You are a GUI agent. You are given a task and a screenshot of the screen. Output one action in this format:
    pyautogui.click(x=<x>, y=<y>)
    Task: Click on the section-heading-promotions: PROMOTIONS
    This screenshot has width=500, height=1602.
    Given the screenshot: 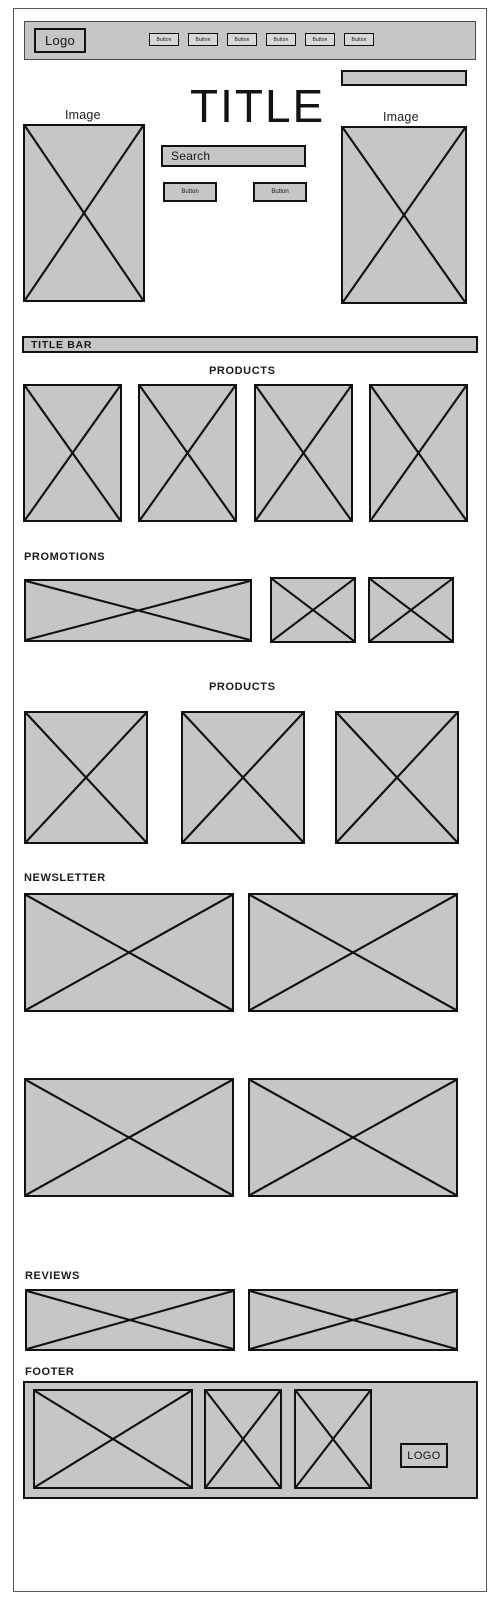 What is the action you would take?
    pyautogui.click(x=65, y=557)
    